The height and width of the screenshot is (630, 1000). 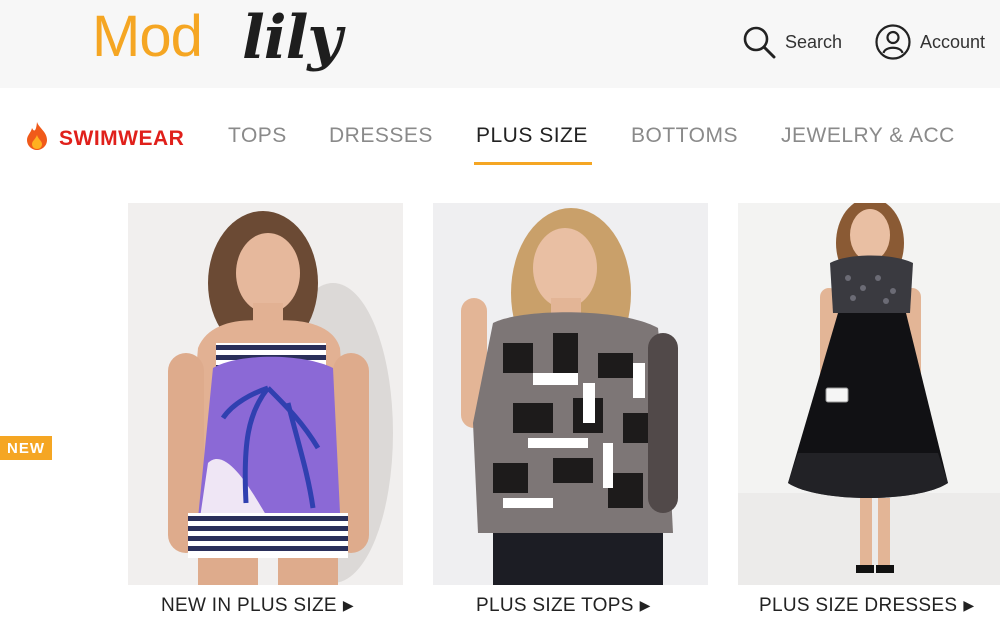 I want to click on nav-item-tops: TOPS, so click(x=257, y=136).